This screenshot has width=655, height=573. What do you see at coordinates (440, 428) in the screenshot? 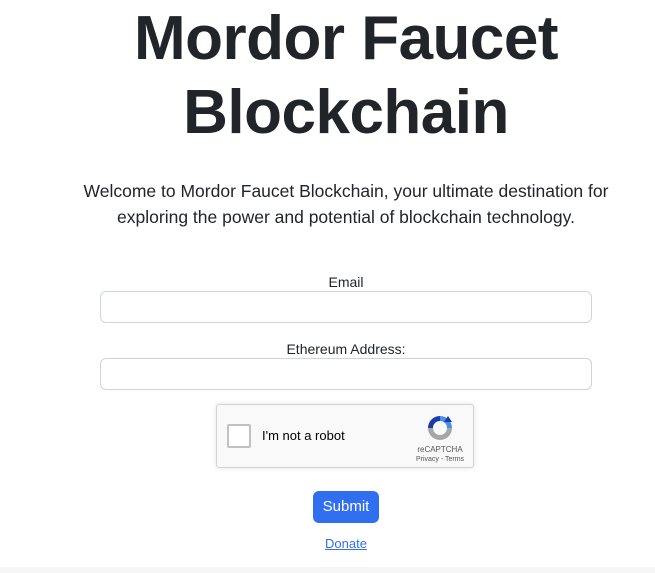
I see `recaptcha-logo-icon` at bounding box center [440, 428].